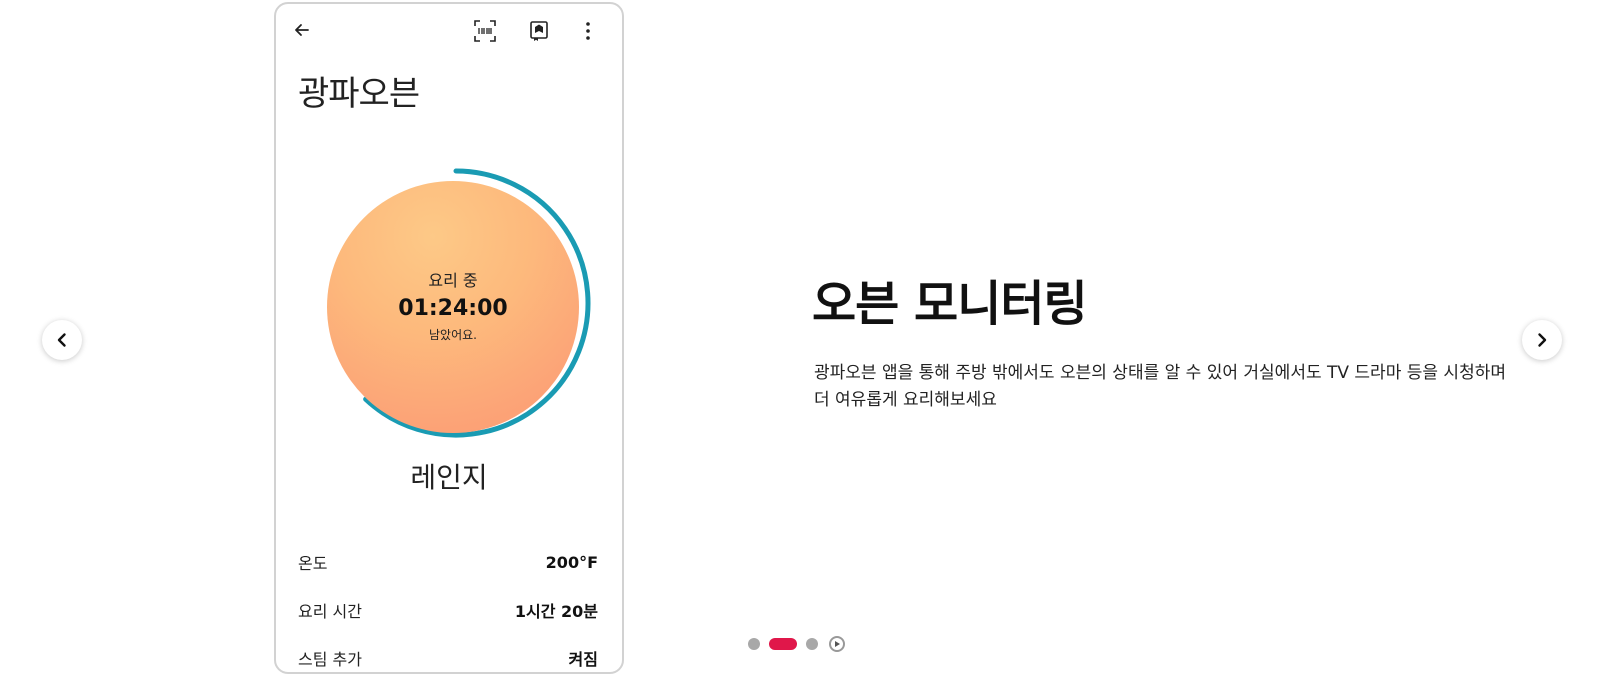 The width and height of the screenshot is (1600, 678). Describe the element at coordinates (449, 477) in the screenshot. I see `cooking-mode: 레인지` at that location.